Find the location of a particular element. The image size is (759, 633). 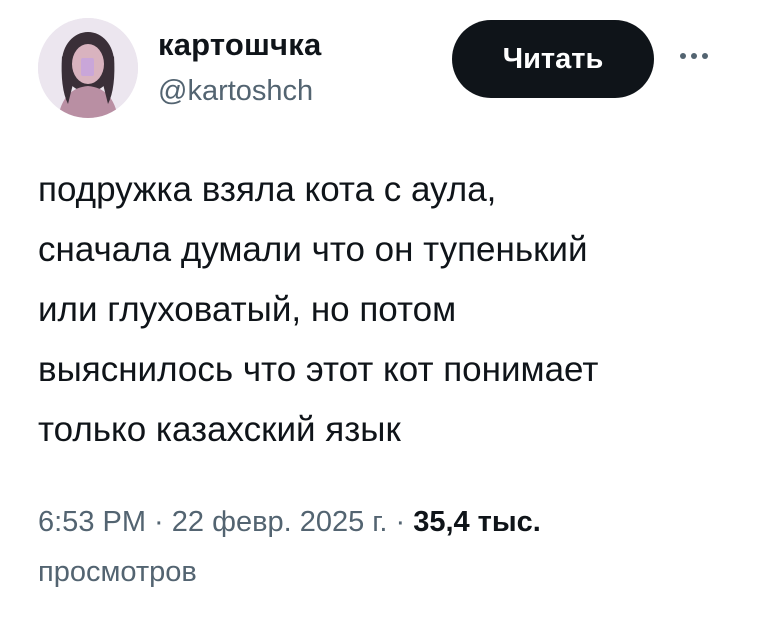

tweet-line: подружка взяла кота с аула, is located at coordinates (267, 189).